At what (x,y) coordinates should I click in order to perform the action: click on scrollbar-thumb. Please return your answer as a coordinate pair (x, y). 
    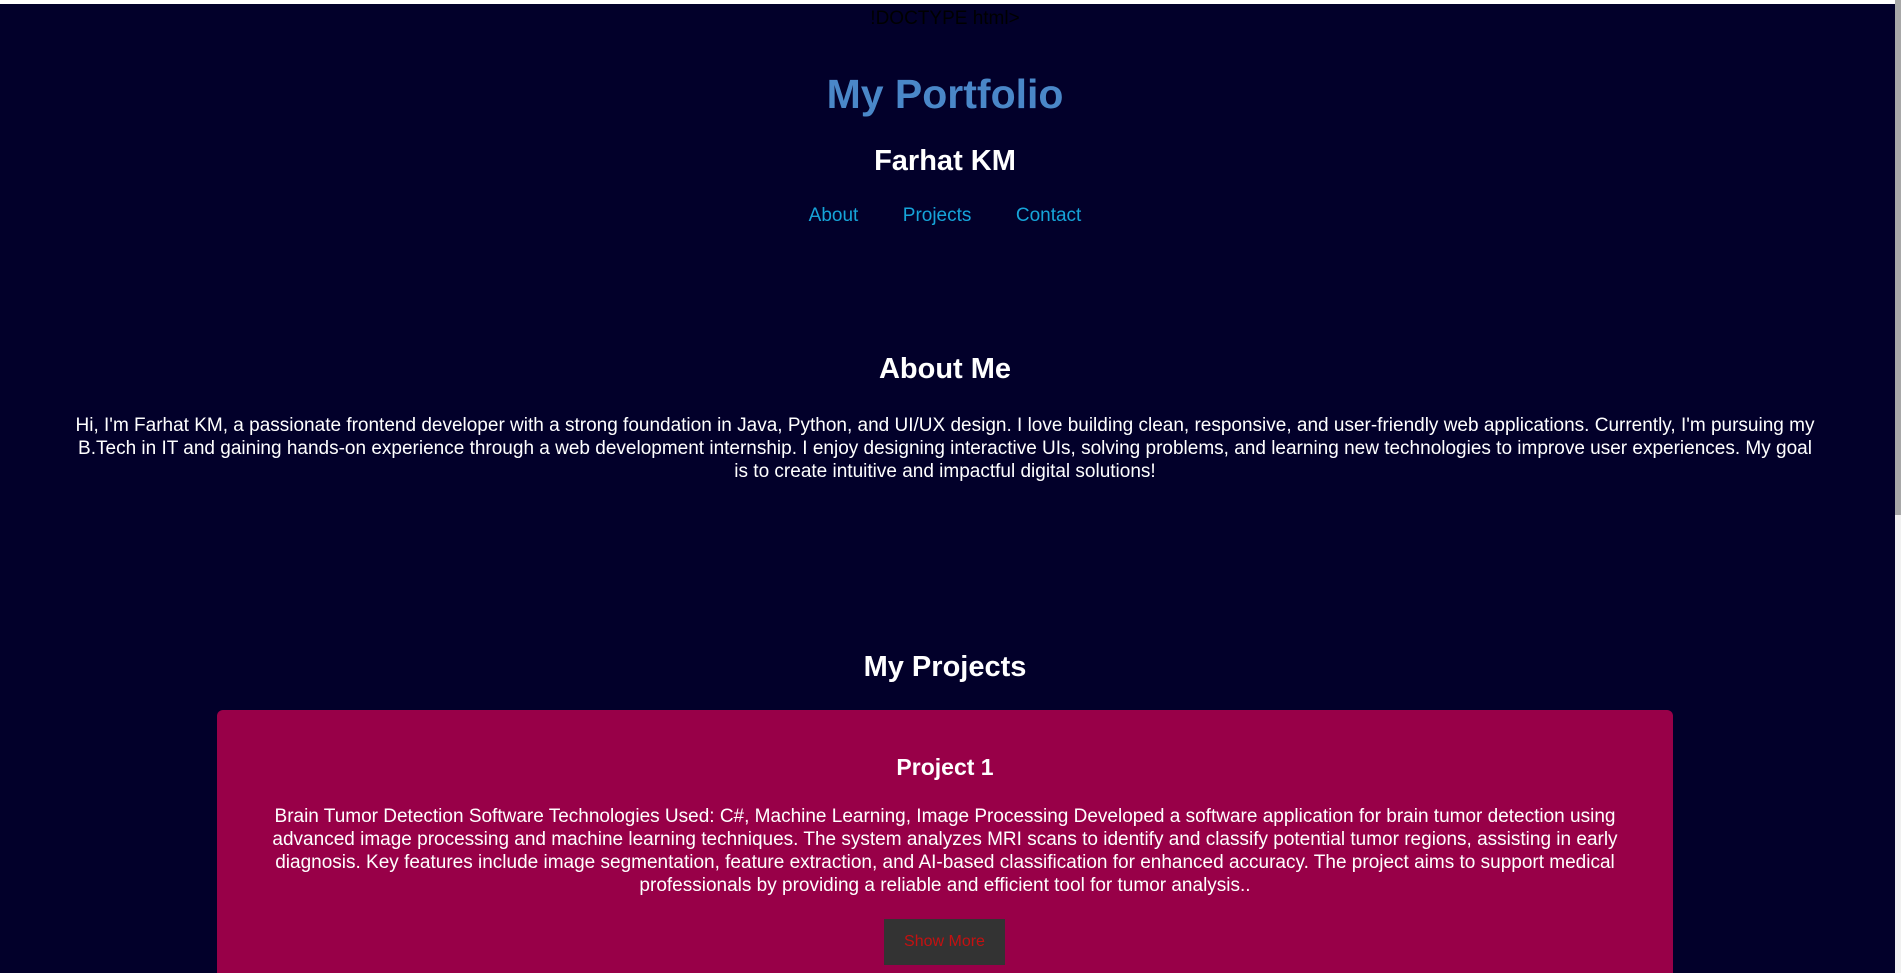
    Looking at the image, I should click on (1898, 257).